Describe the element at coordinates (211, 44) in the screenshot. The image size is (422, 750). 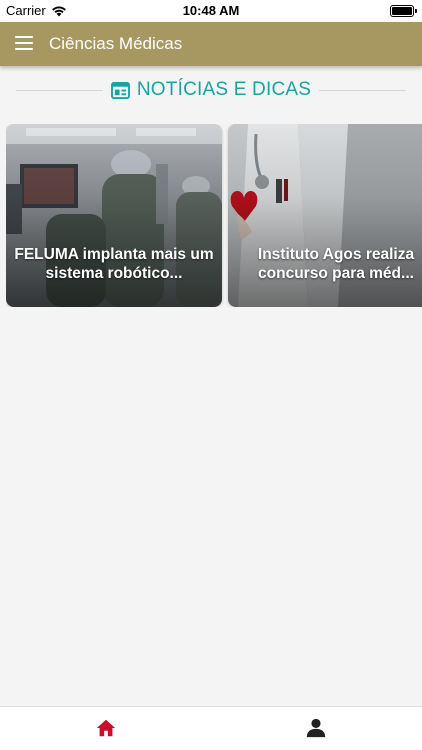
I see `app-bar: Ciências Médicas` at that location.